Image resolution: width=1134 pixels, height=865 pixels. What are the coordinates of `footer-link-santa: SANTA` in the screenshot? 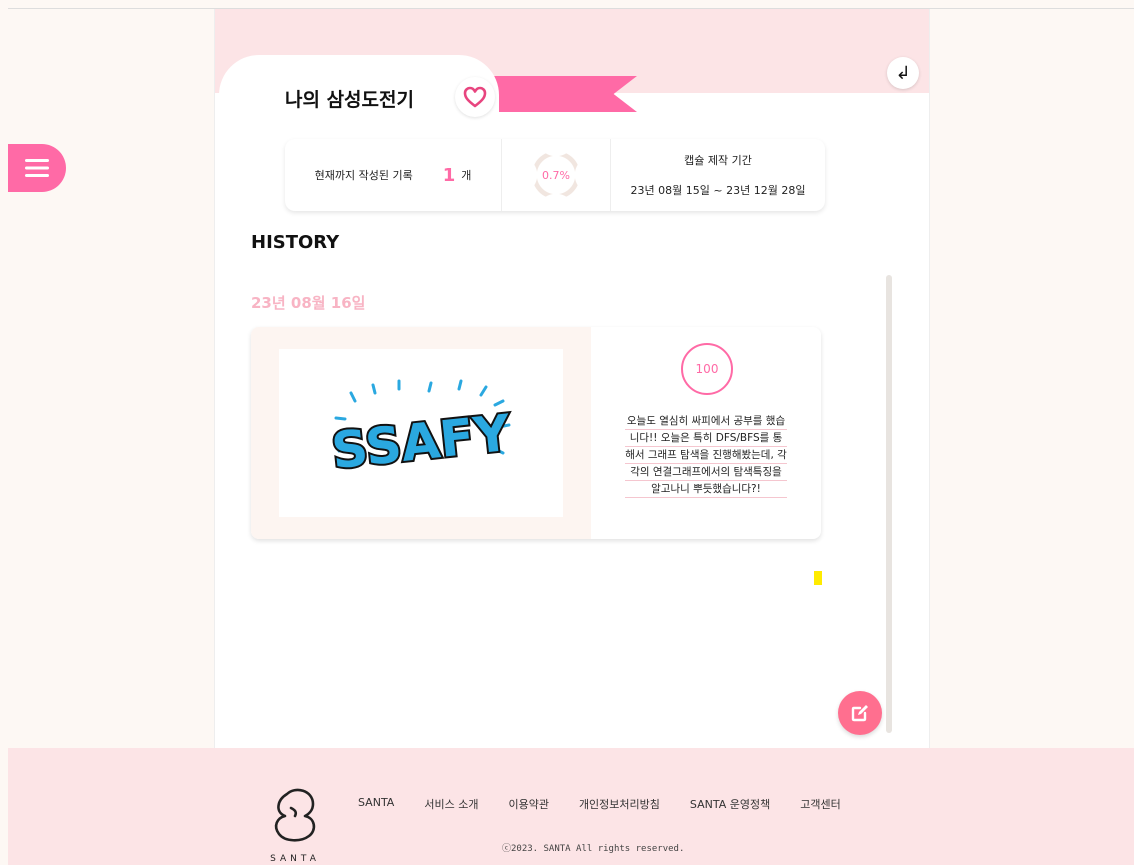 It's located at (376, 804).